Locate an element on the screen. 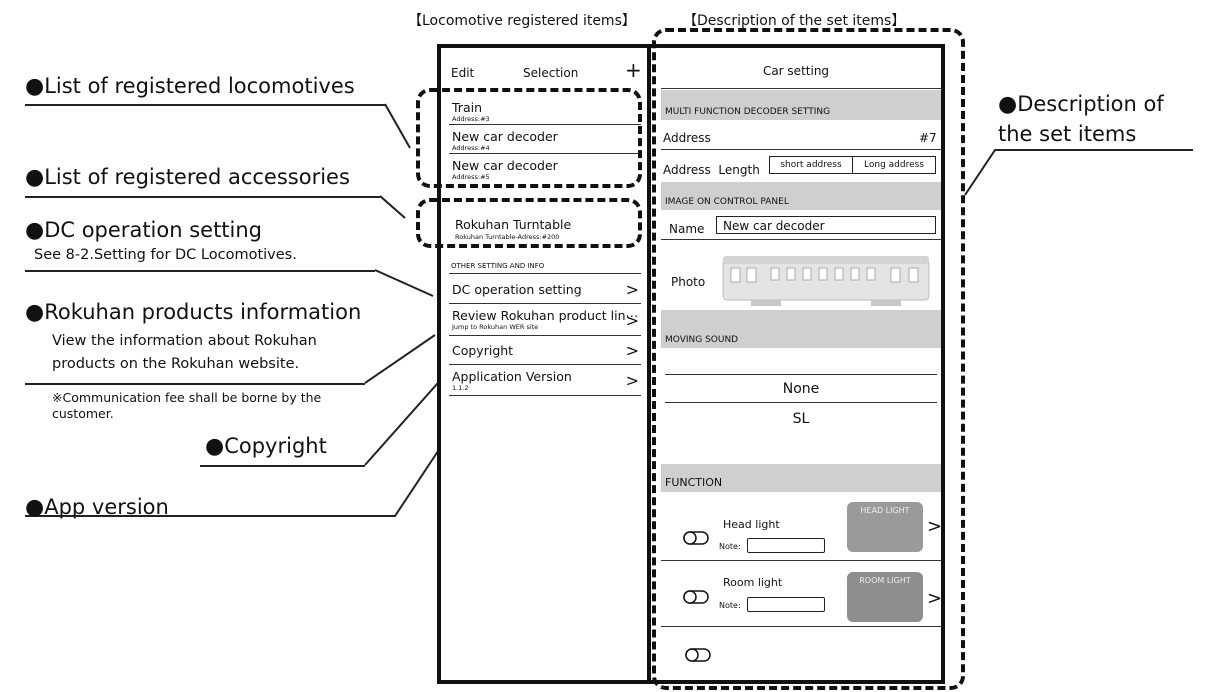  left-top-bar: Edit Selection + is located at coordinates (544, 68).